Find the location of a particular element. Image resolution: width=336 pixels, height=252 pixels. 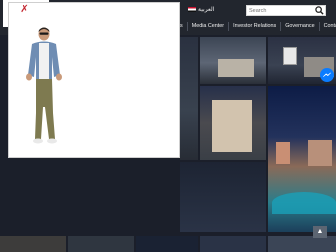

search-box is located at coordinates (286, 10).